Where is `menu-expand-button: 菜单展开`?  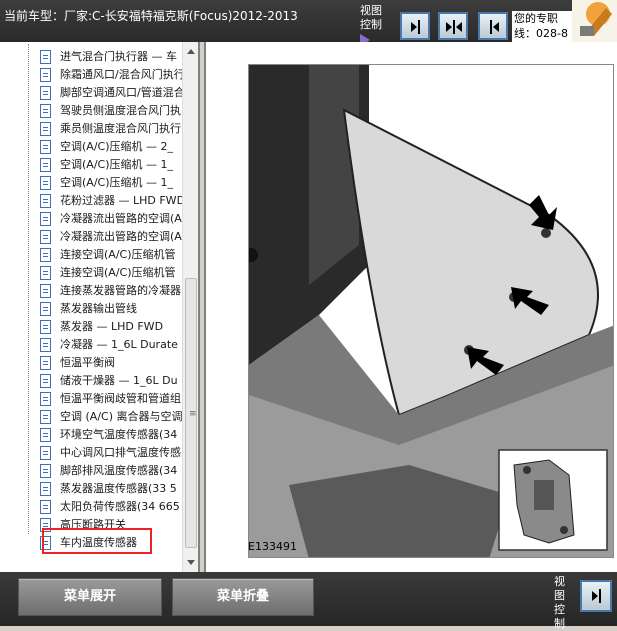 menu-expand-button: 菜单展开 is located at coordinates (90, 597).